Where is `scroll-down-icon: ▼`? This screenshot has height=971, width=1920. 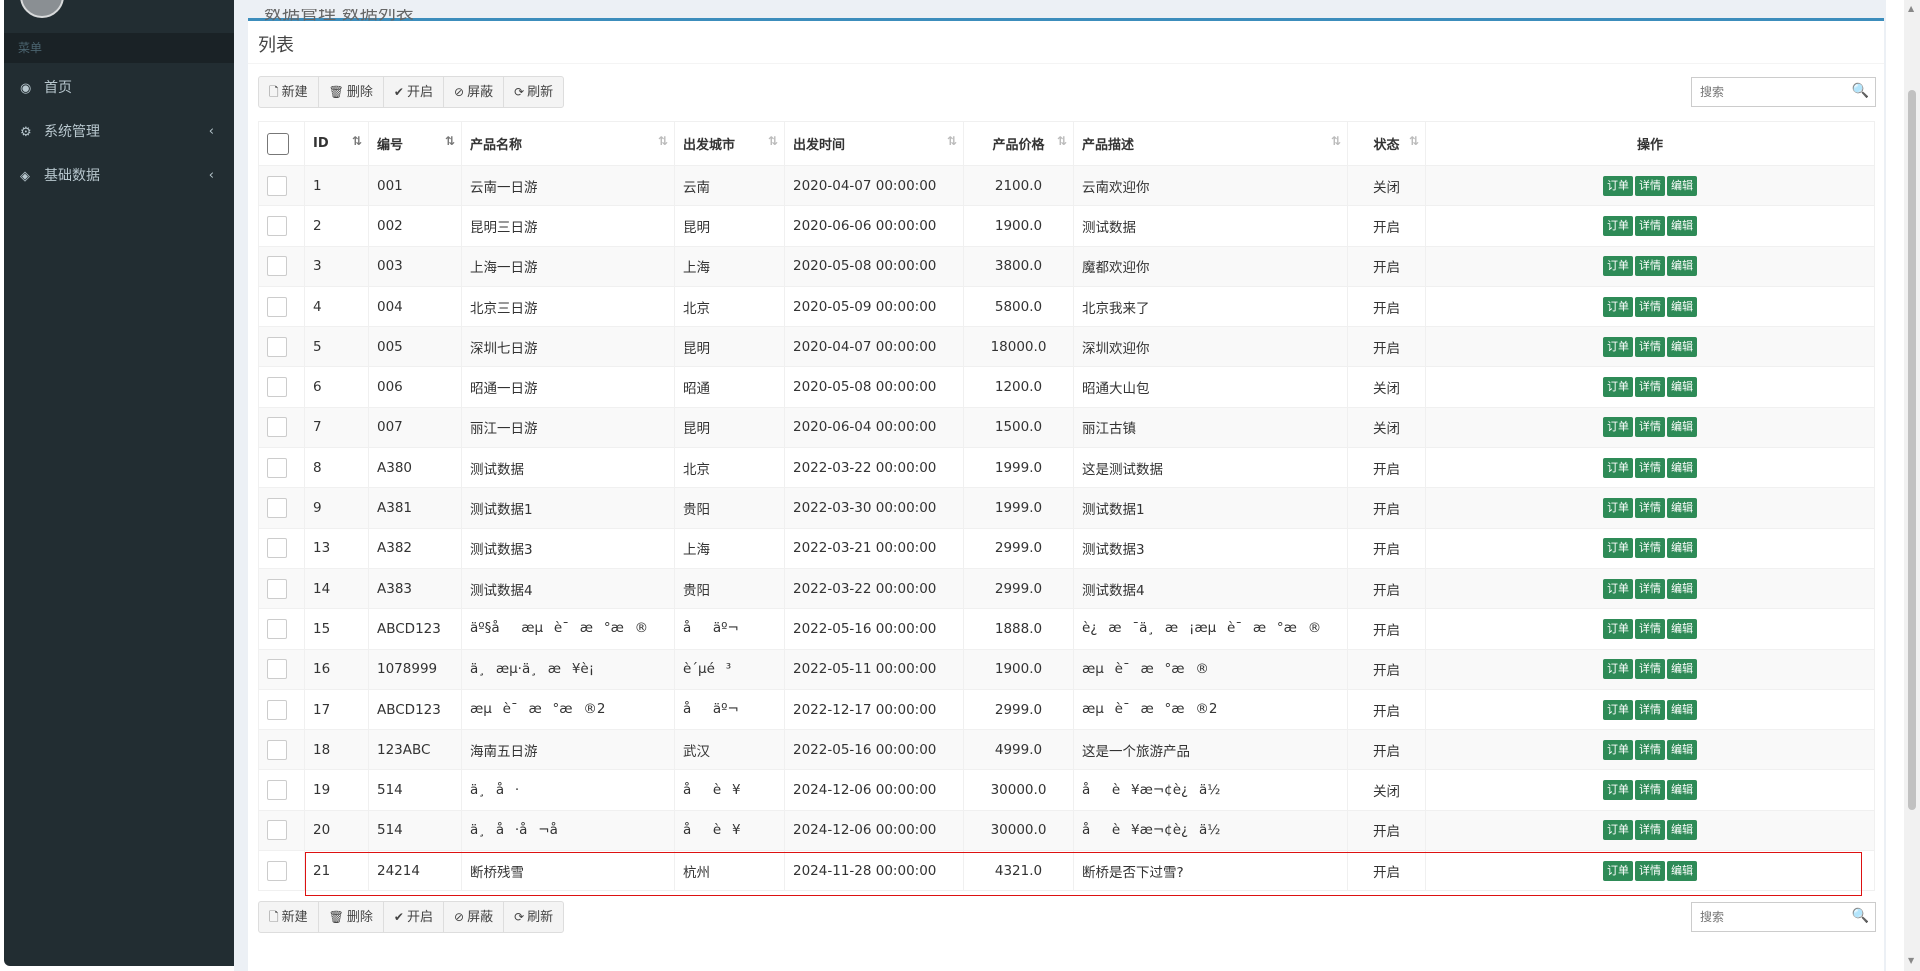
scroll-down-icon: ▼ is located at coordinates (1911, 960).